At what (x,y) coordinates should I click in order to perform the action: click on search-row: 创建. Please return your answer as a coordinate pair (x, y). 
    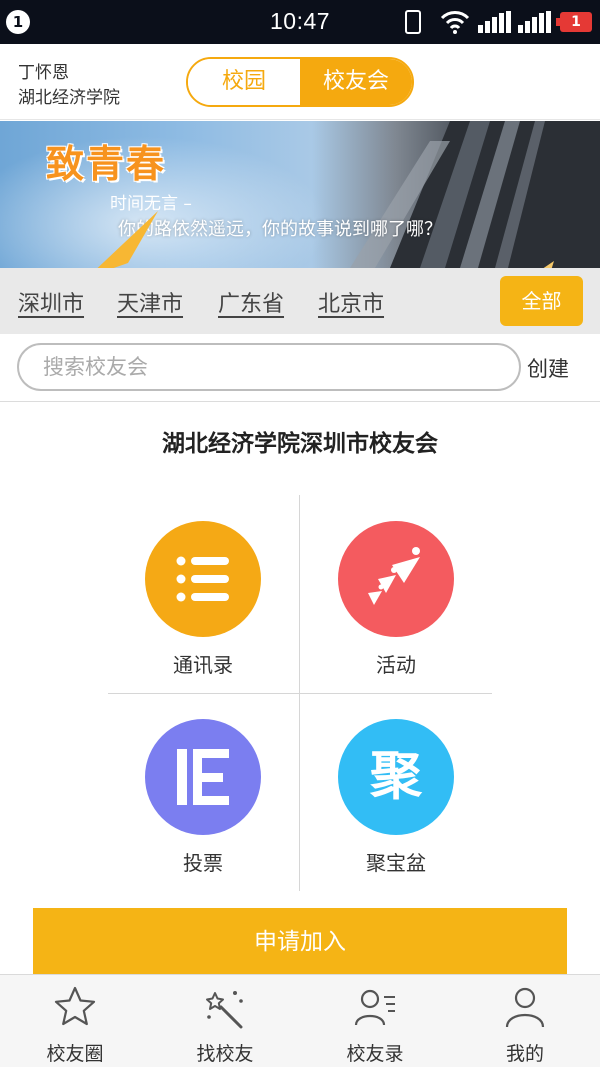
    Looking at the image, I should click on (300, 368).